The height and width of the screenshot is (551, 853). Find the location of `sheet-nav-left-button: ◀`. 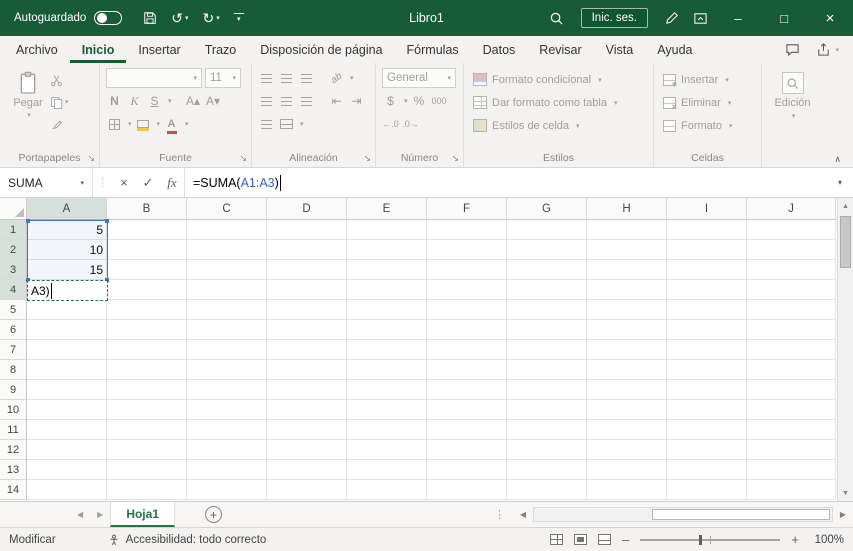

sheet-nav-left-button: ◀ is located at coordinates (80, 514).